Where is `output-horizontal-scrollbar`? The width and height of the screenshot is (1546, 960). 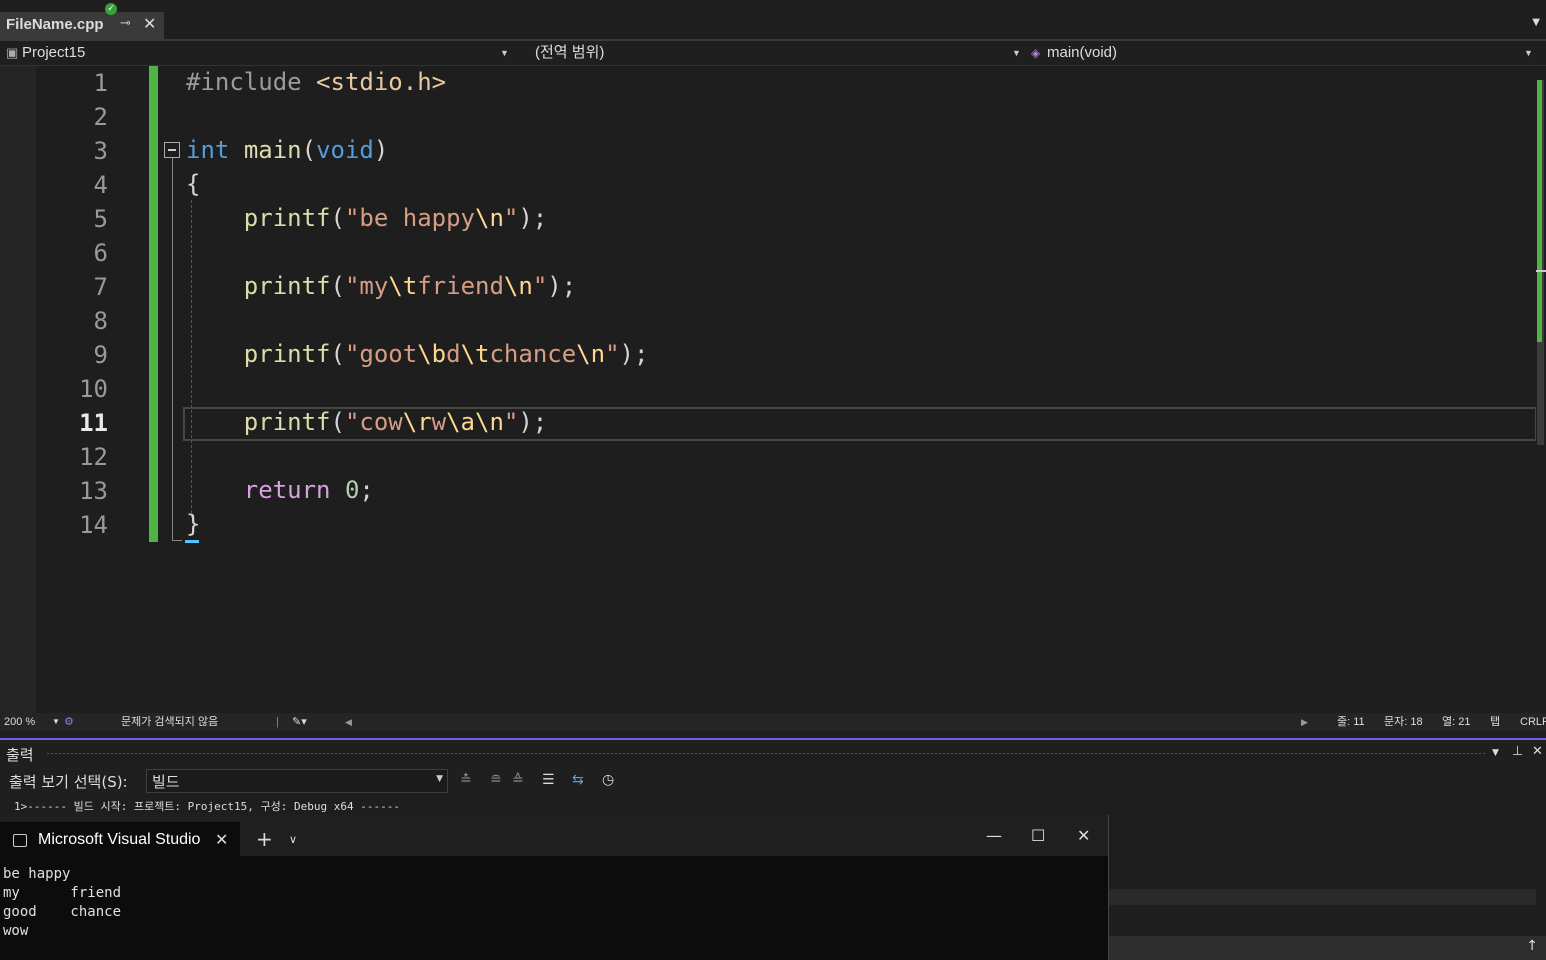 output-horizontal-scrollbar is located at coordinates (1322, 897).